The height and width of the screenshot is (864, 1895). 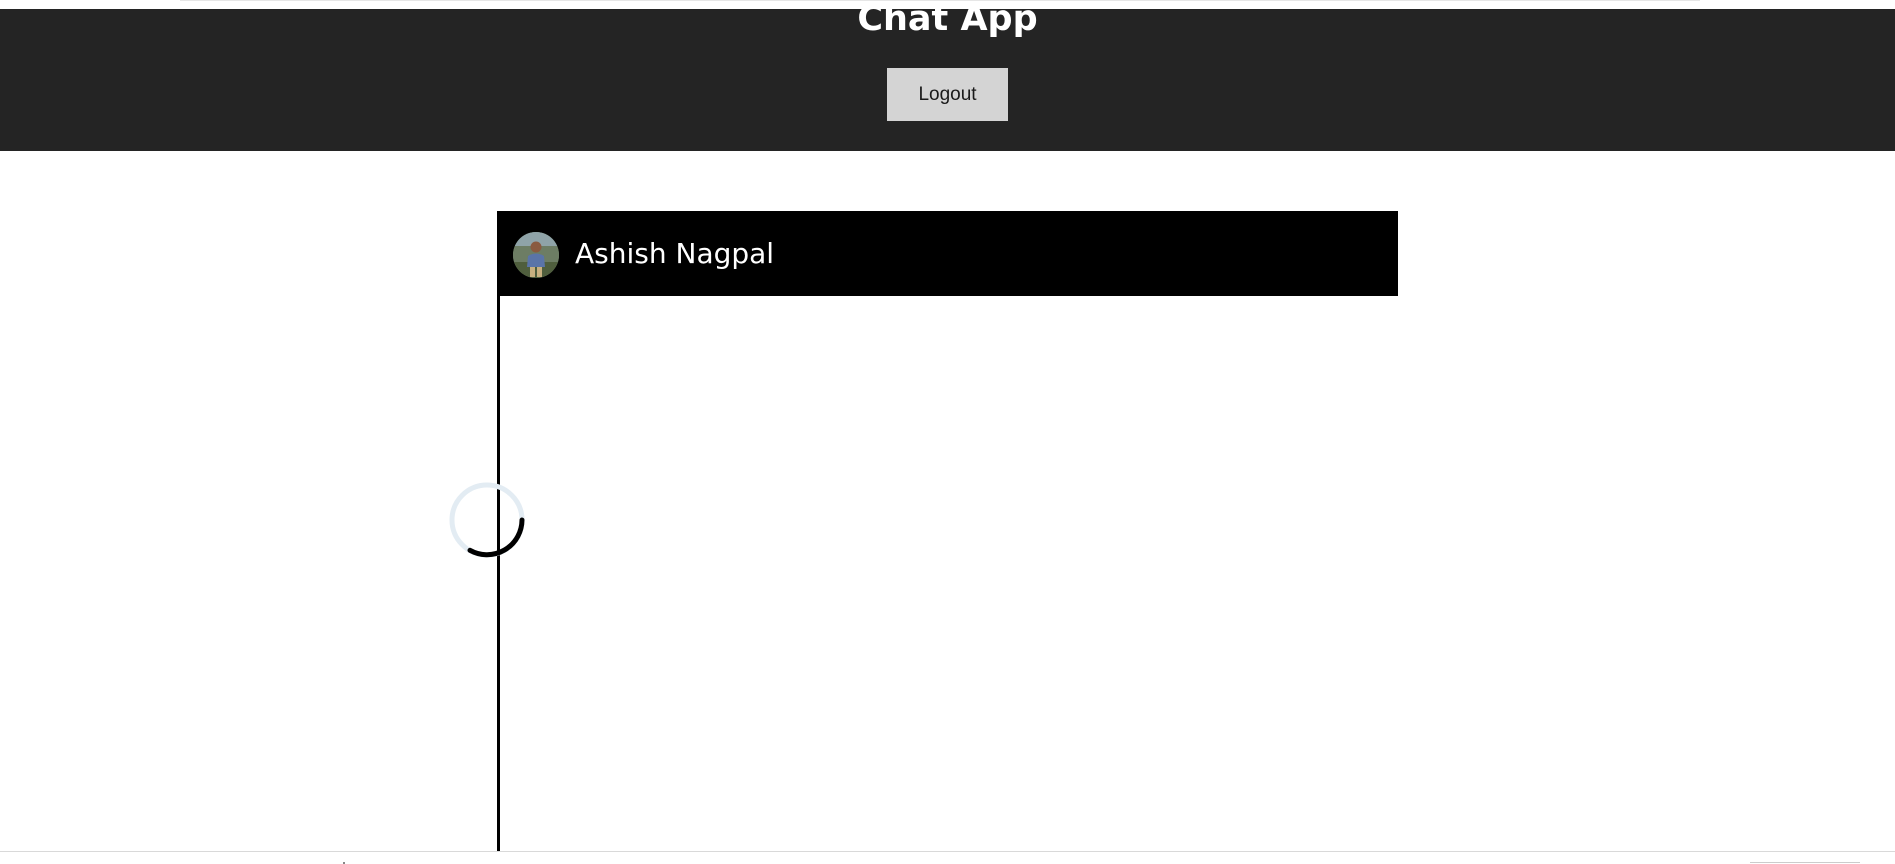 I want to click on loading-spinner-icon, so click(x=487, y=520).